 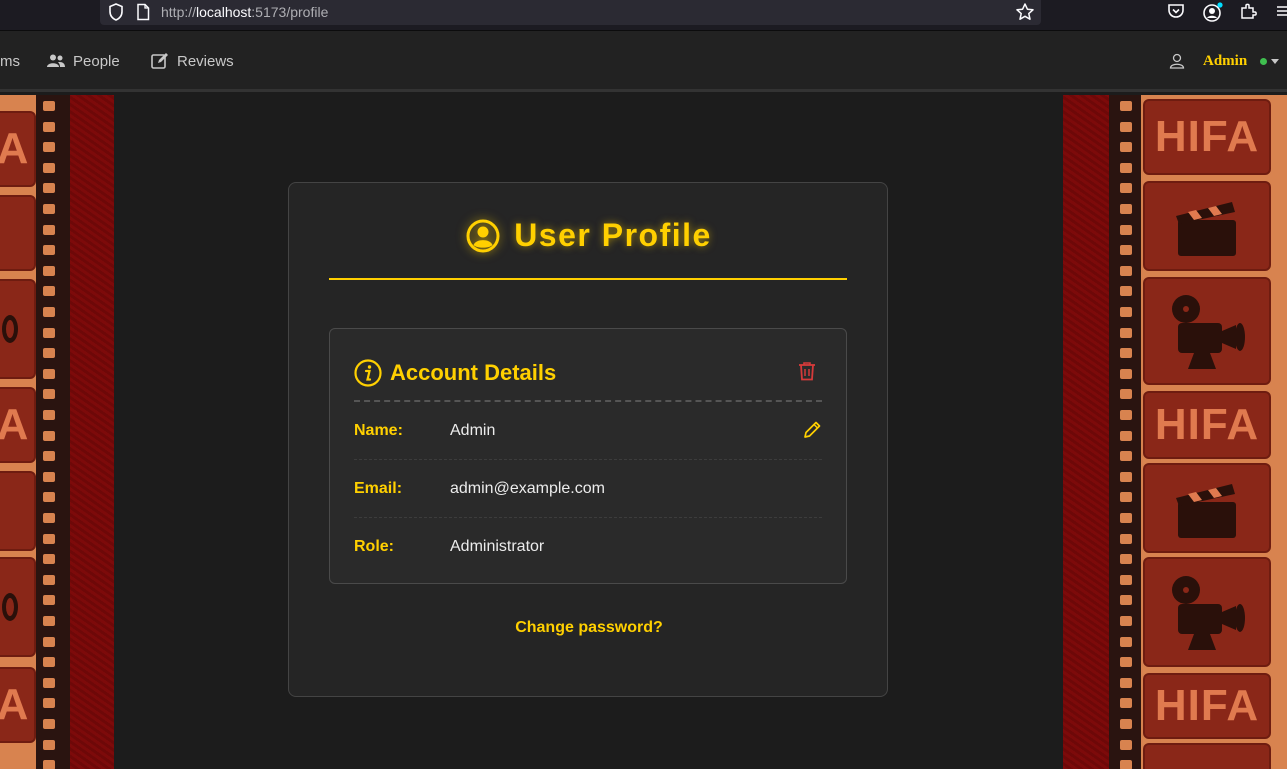 I want to click on app-navbar: ms People Reviews Admin, so click(x=643, y=61).